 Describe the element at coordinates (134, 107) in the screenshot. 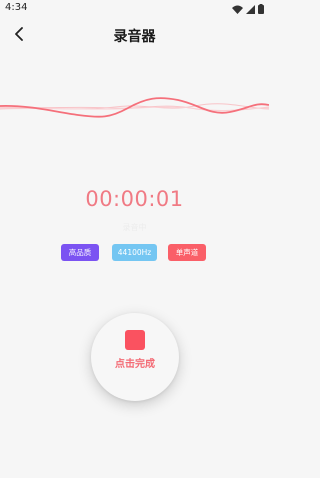

I see `waveform` at that location.